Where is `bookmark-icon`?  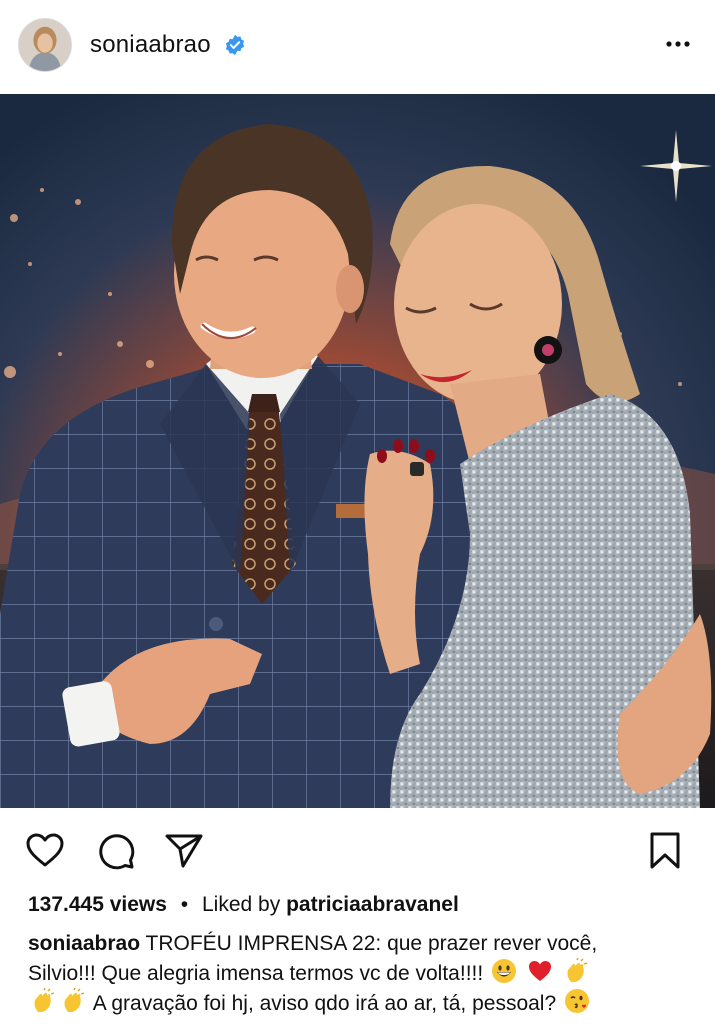
bookmark-icon is located at coordinates (665, 850).